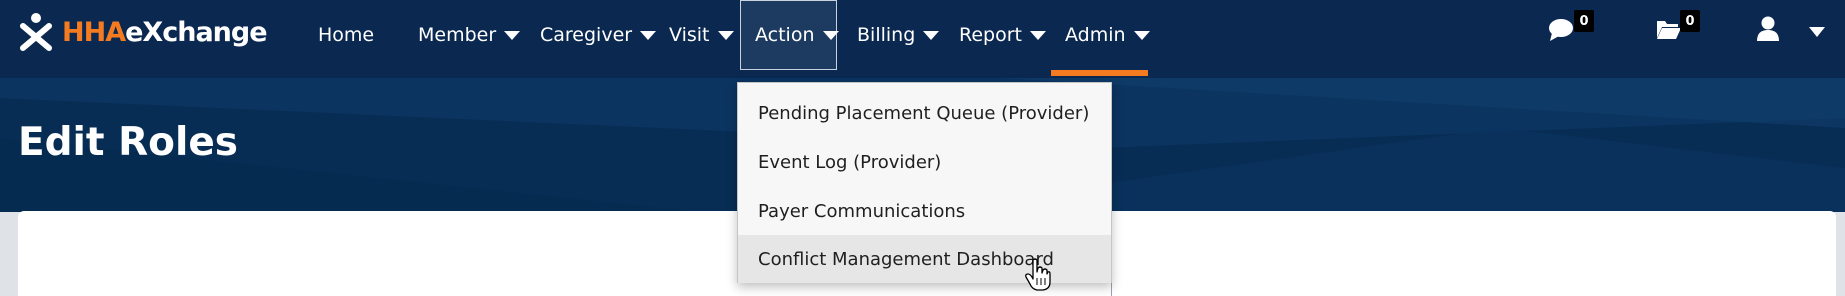  I want to click on messages-count-badge: 0, so click(1584, 21).